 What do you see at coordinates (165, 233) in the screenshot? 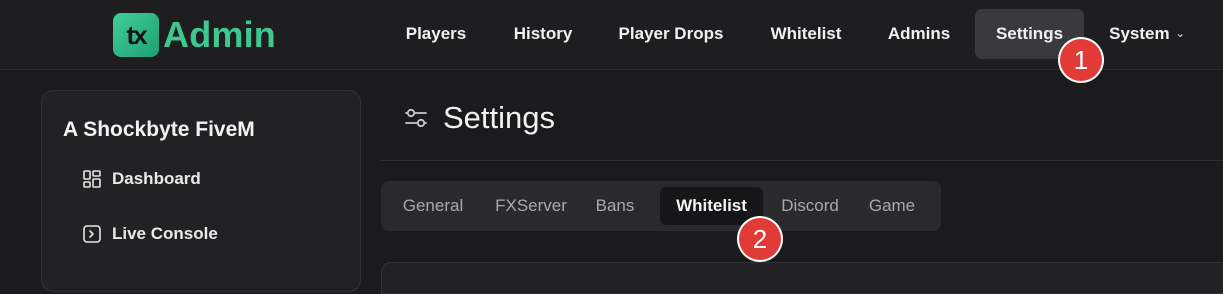
I see `sidebar-item-label: Live Console` at bounding box center [165, 233].